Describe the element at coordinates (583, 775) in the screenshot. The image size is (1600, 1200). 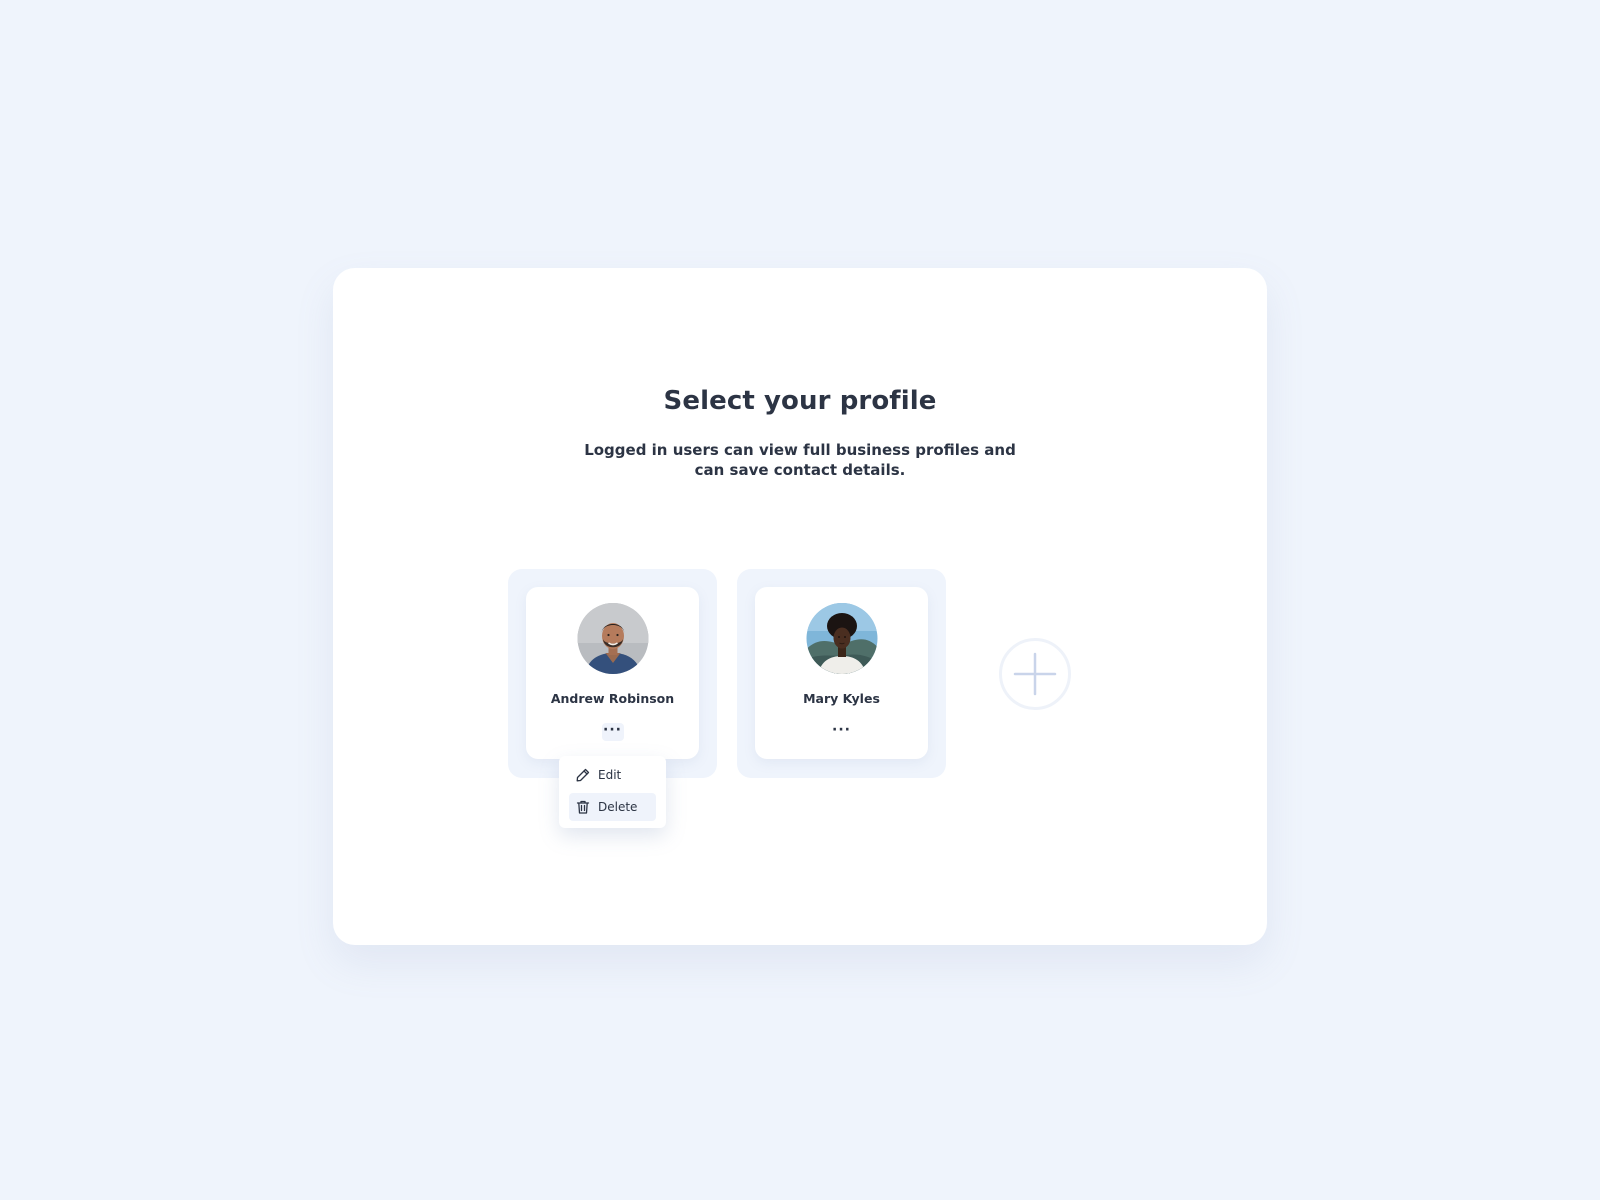
I see `pencil-icon` at that location.